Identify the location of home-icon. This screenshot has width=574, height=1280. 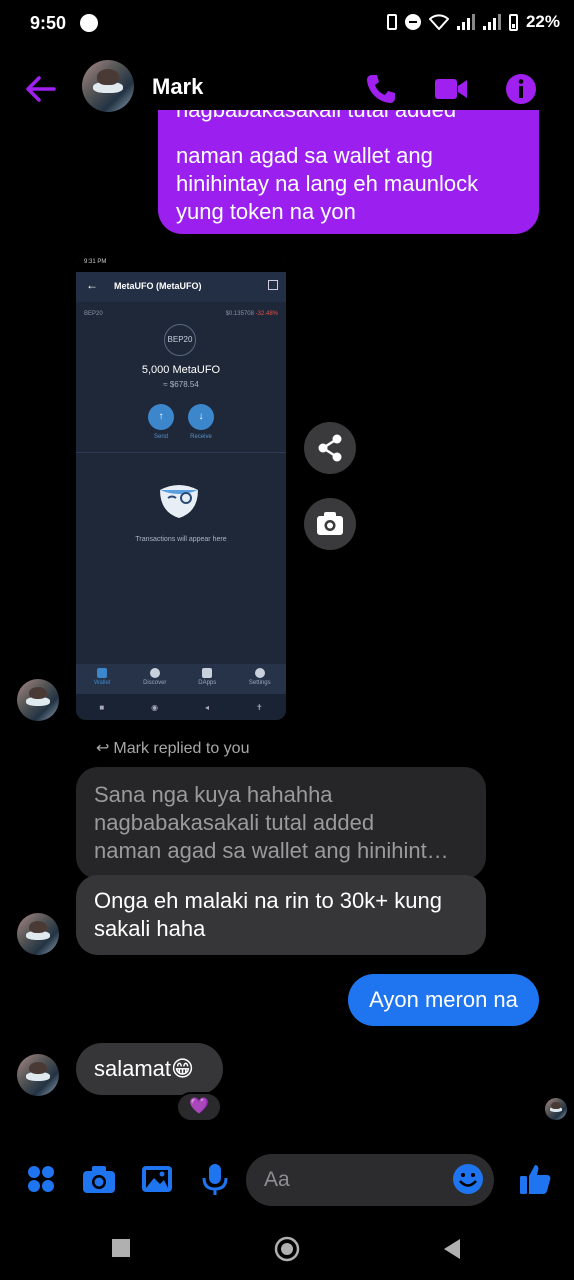
(287, 1249).